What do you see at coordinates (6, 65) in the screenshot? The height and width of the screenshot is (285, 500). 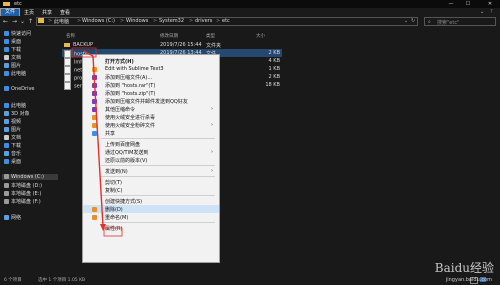 I see `picture-icon` at bounding box center [6, 65].